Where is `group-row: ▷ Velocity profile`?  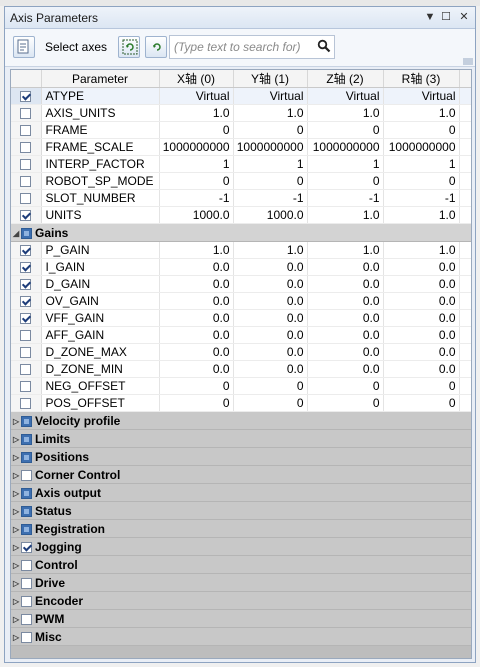
group-row: ▷ Velocity profile is located at coordinates (241, 420).